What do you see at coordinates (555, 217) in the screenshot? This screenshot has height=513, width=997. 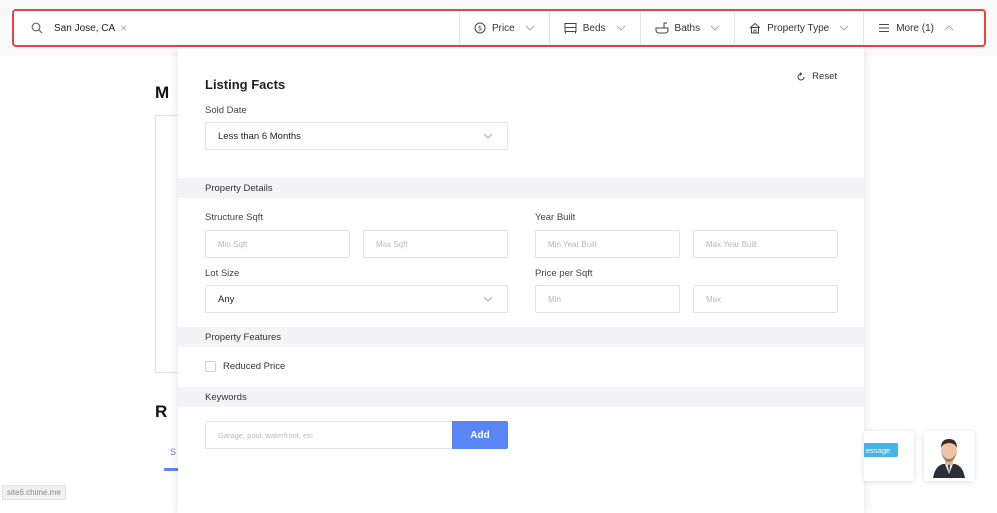 I see `year-built-label: Year Built` at bounding box center [555, 217].